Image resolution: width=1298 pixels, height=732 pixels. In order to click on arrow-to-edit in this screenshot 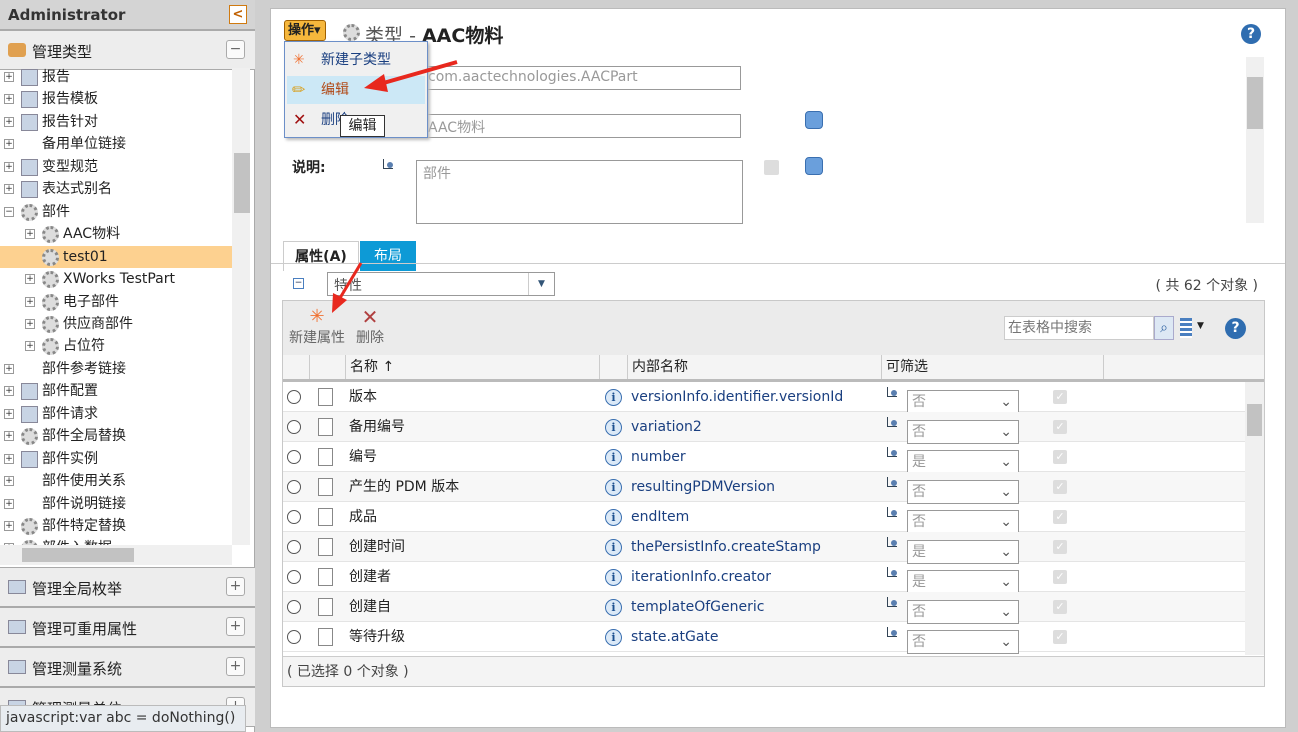, I will do `click(411, 76)`.